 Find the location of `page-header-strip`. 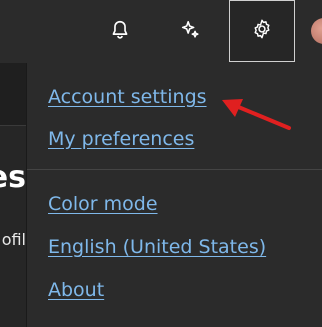

page-header-strip is located at coordinates (13, 94).